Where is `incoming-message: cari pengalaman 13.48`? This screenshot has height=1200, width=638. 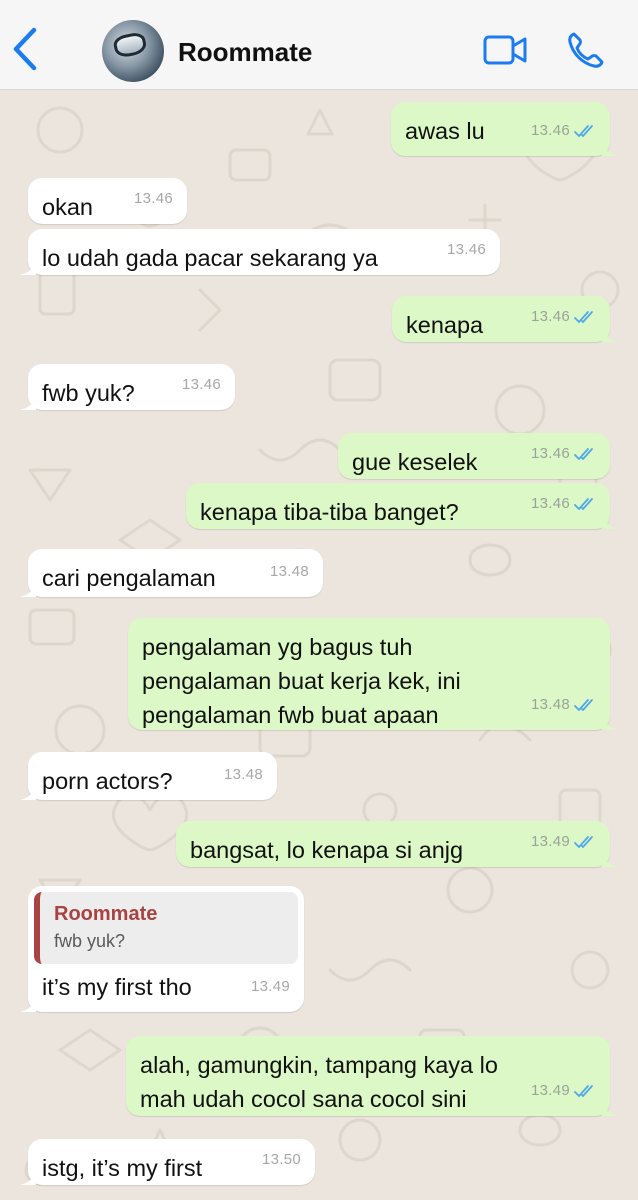
incoming-message: cari pengalaman 13.48 is located at coordinates (171, 573).